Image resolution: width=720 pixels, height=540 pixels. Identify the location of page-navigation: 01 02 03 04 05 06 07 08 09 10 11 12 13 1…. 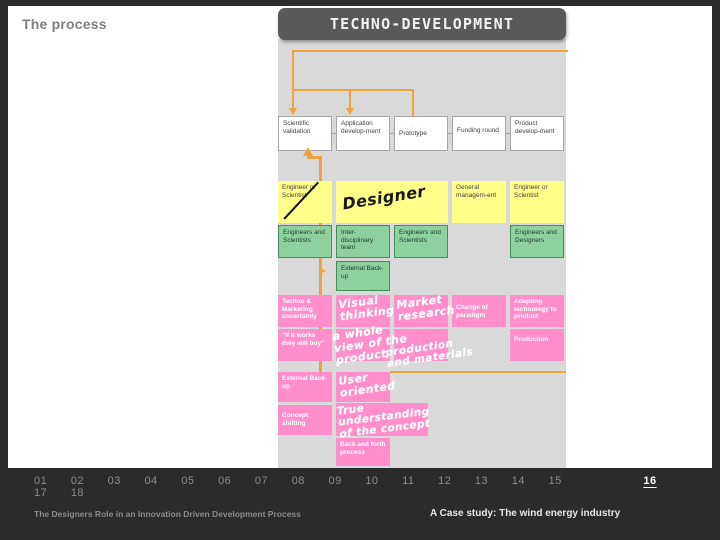
(364, 487).